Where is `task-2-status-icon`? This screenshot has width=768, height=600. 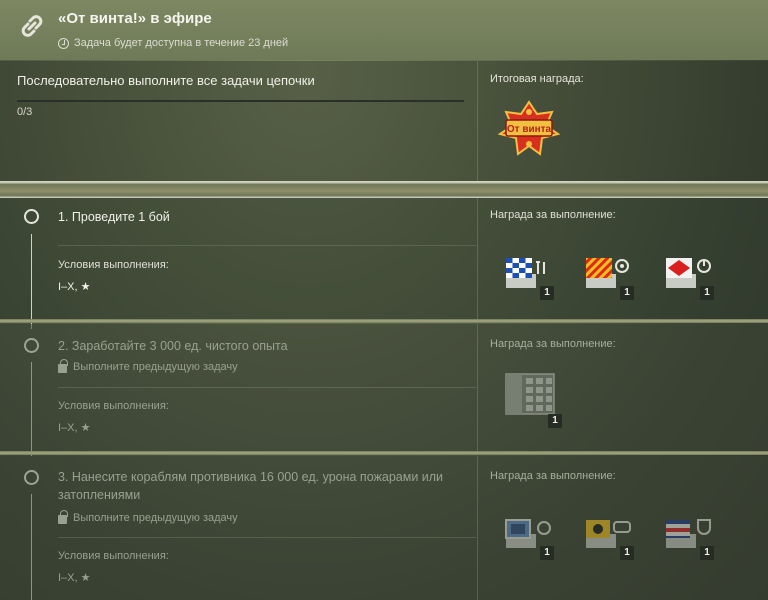
task-2-status-icon is located at coordinates (31, 345).